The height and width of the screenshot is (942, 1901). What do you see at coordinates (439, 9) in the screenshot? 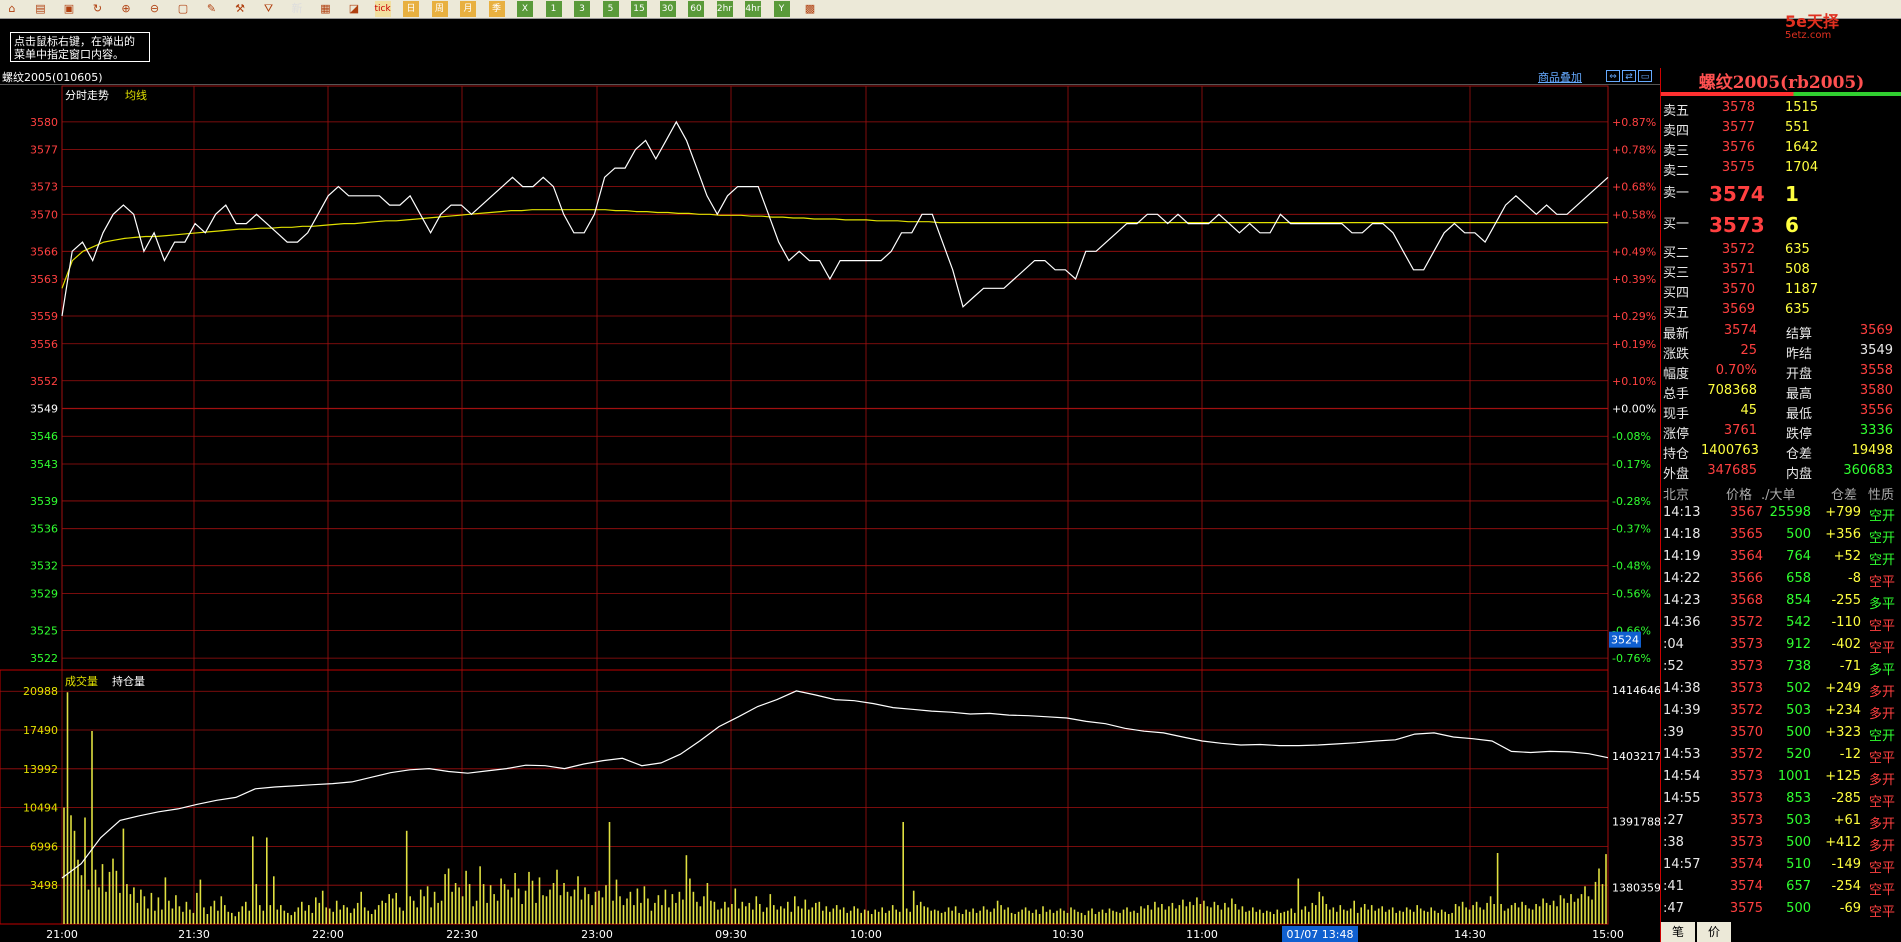
I see `week-icon: 周` at bounding box center [439, 9].